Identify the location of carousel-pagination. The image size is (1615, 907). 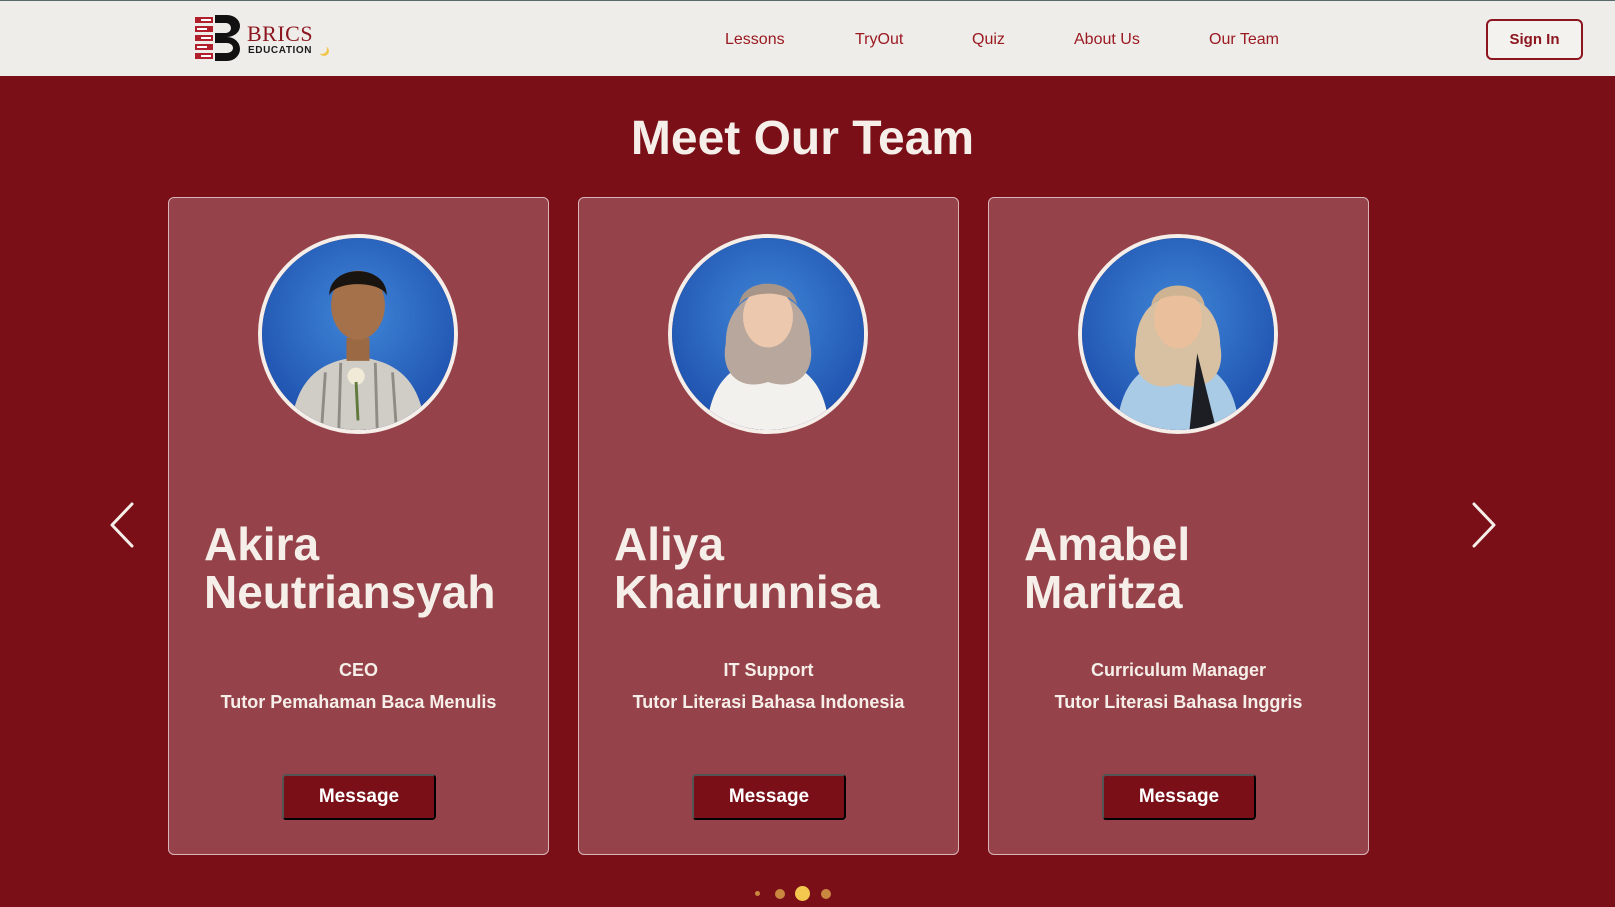
(807, 894).